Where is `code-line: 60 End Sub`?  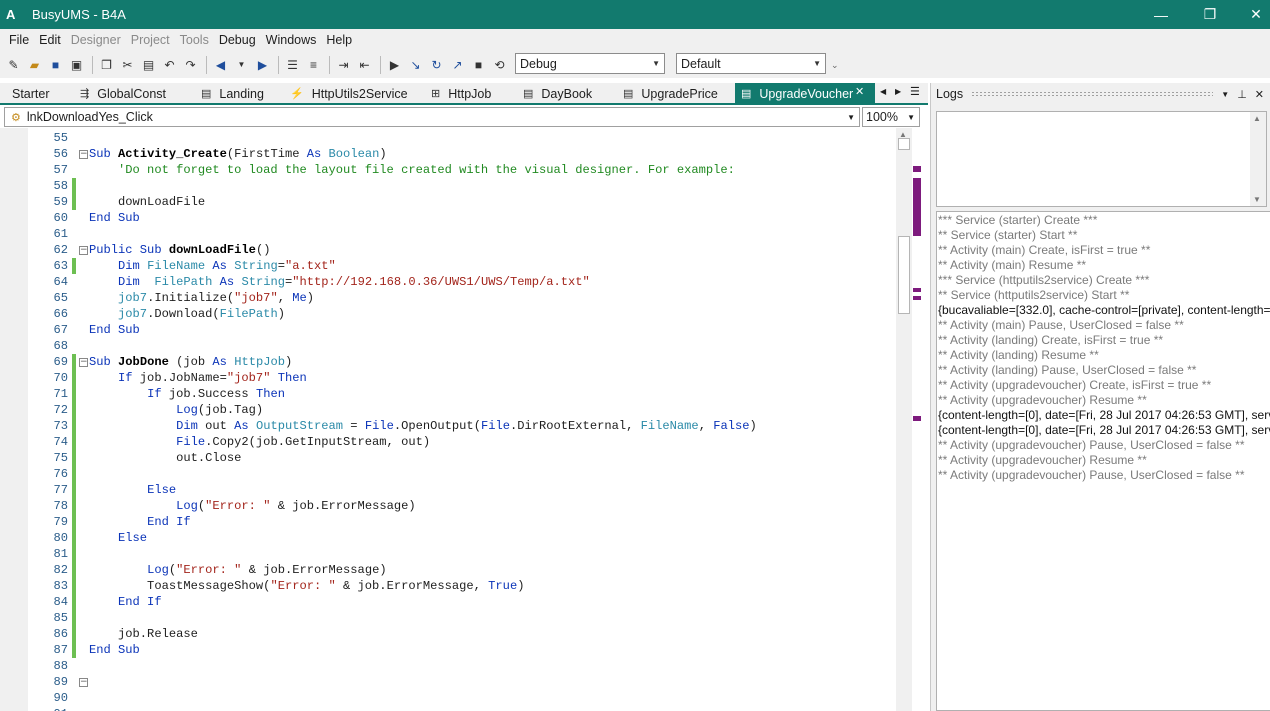
code-line: 60 End Sub is located at coordinates (462, 218).